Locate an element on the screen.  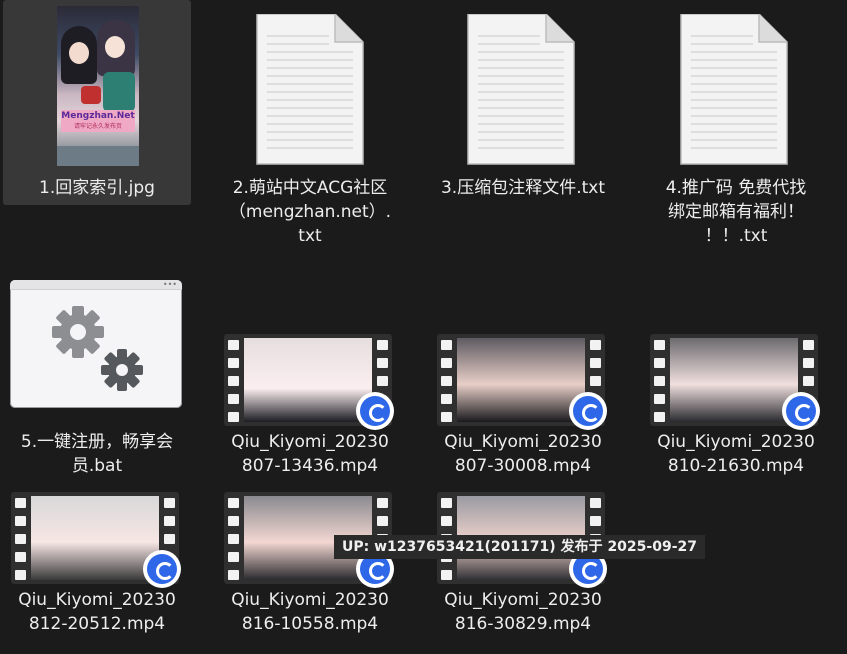
file-item-video: Qiu_Kiyomi_20230 812-20512.mp4 is located at coordinates (97, 563).